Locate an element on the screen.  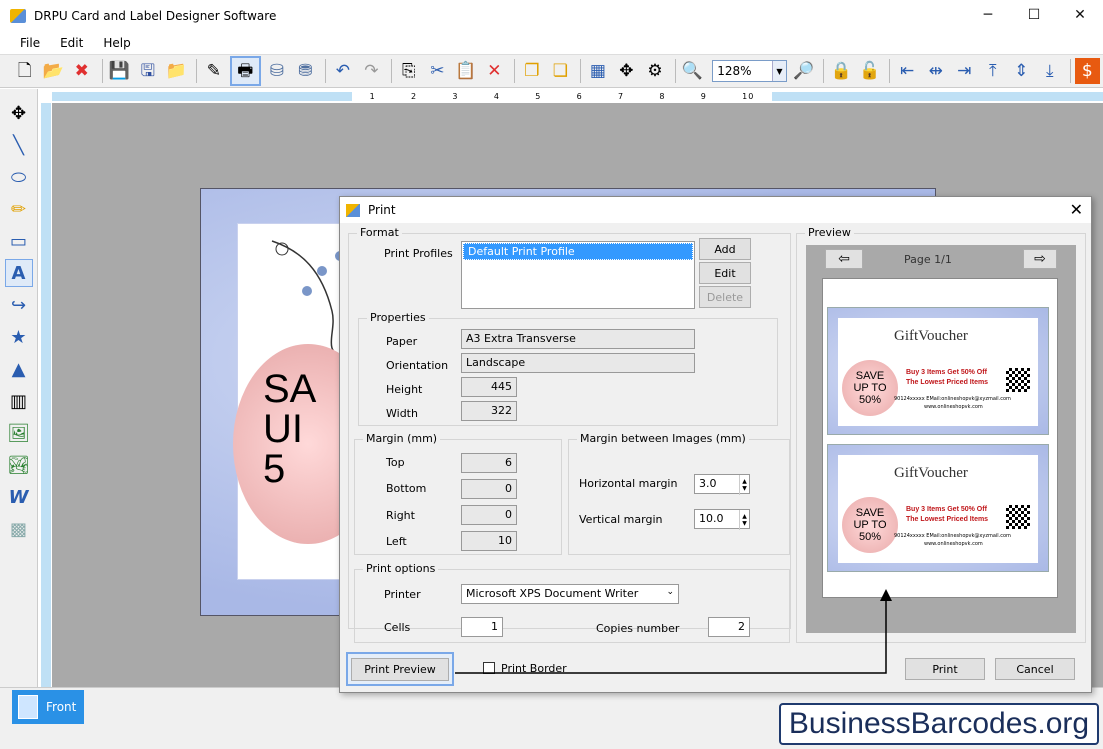
paper-label: Paper is located at coordinates (402, 341).